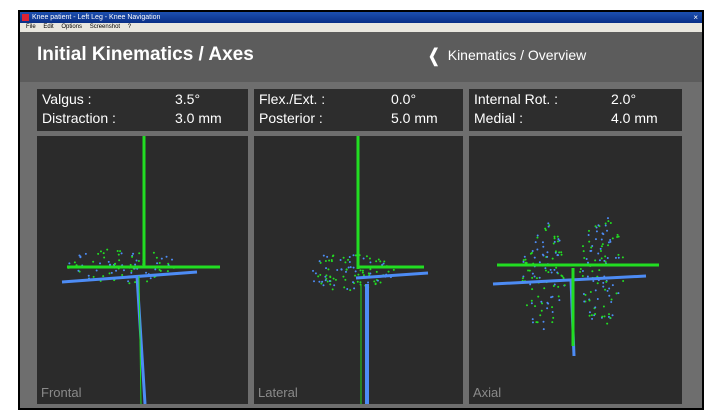 This screenshot has width=713, height=412. Describe the element at coordinates (487, 392) in the screenshot. I see `axial-view-label: Axial` at that location.